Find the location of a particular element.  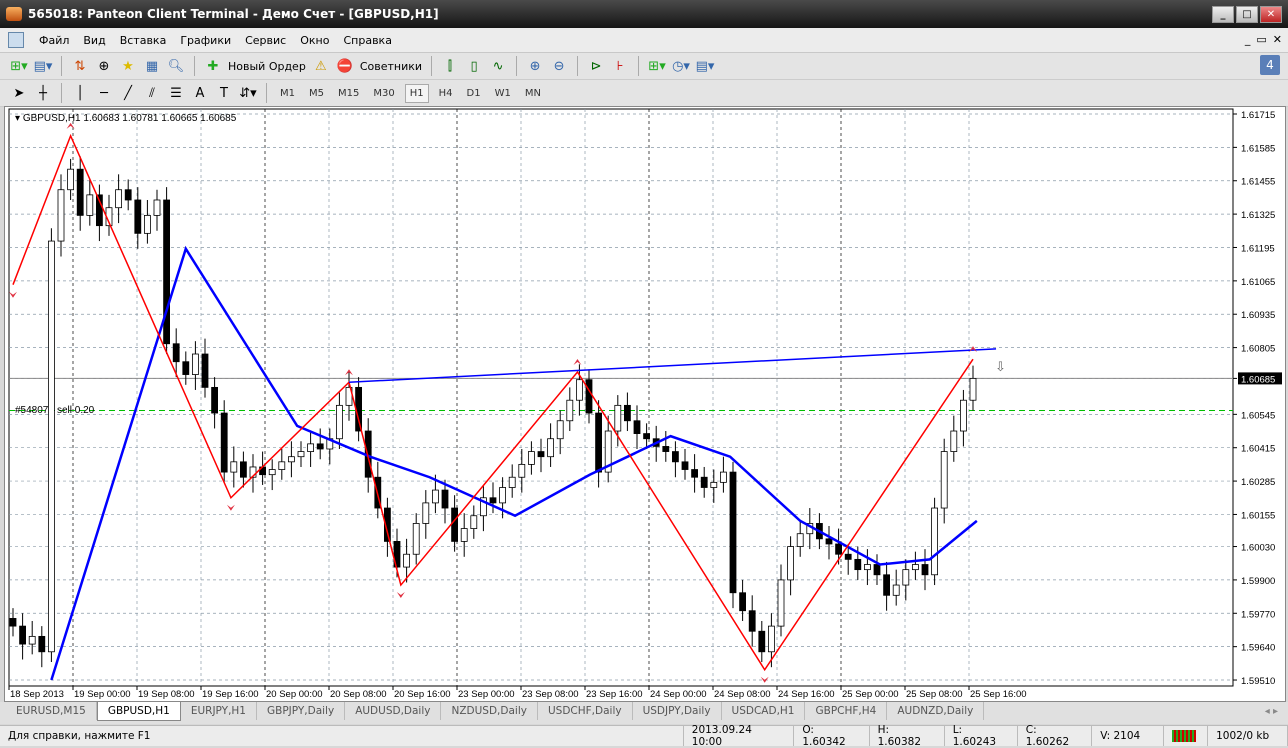

timeframe-mn: MN is located at coordinates (533, 93).